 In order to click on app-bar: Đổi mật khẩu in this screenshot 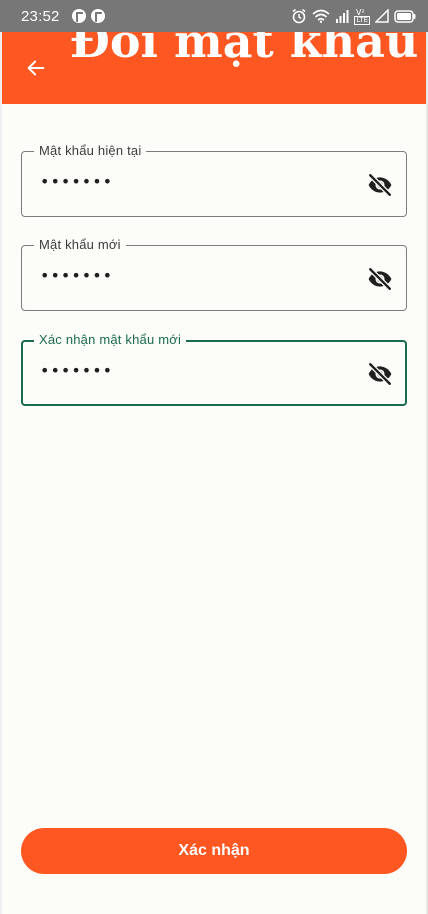, I will do `click(214, 68)`.